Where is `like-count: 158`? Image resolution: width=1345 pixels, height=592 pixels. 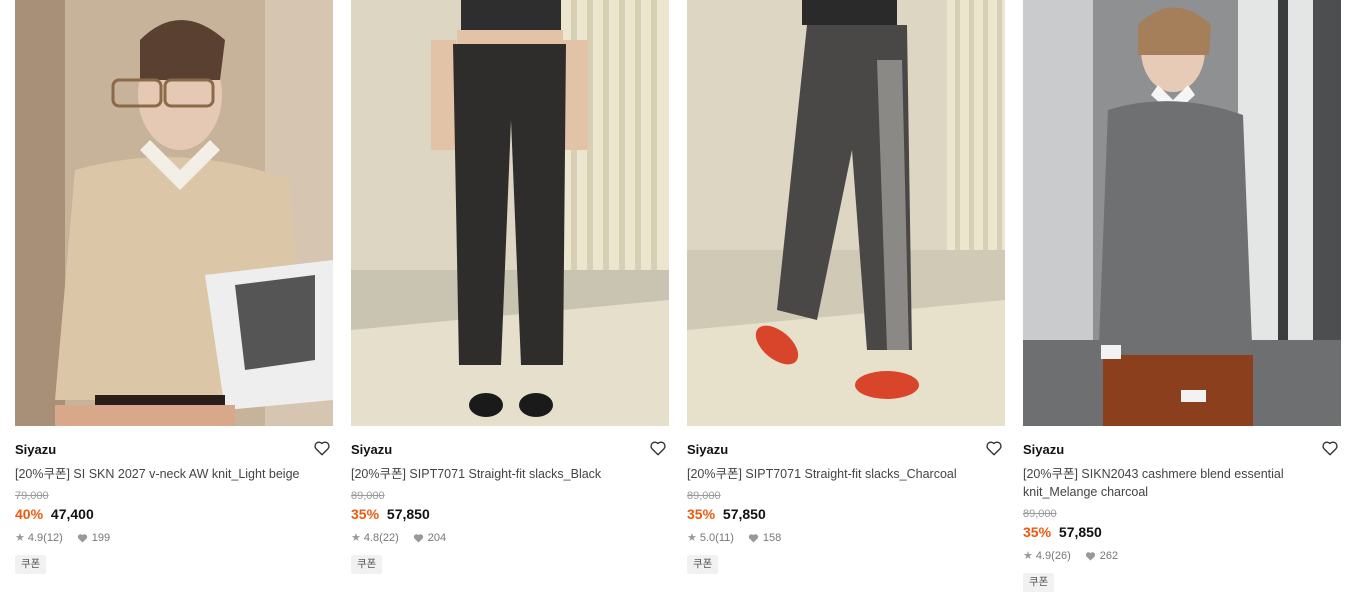 like-count: 158 is located at coordinates (772, 538).